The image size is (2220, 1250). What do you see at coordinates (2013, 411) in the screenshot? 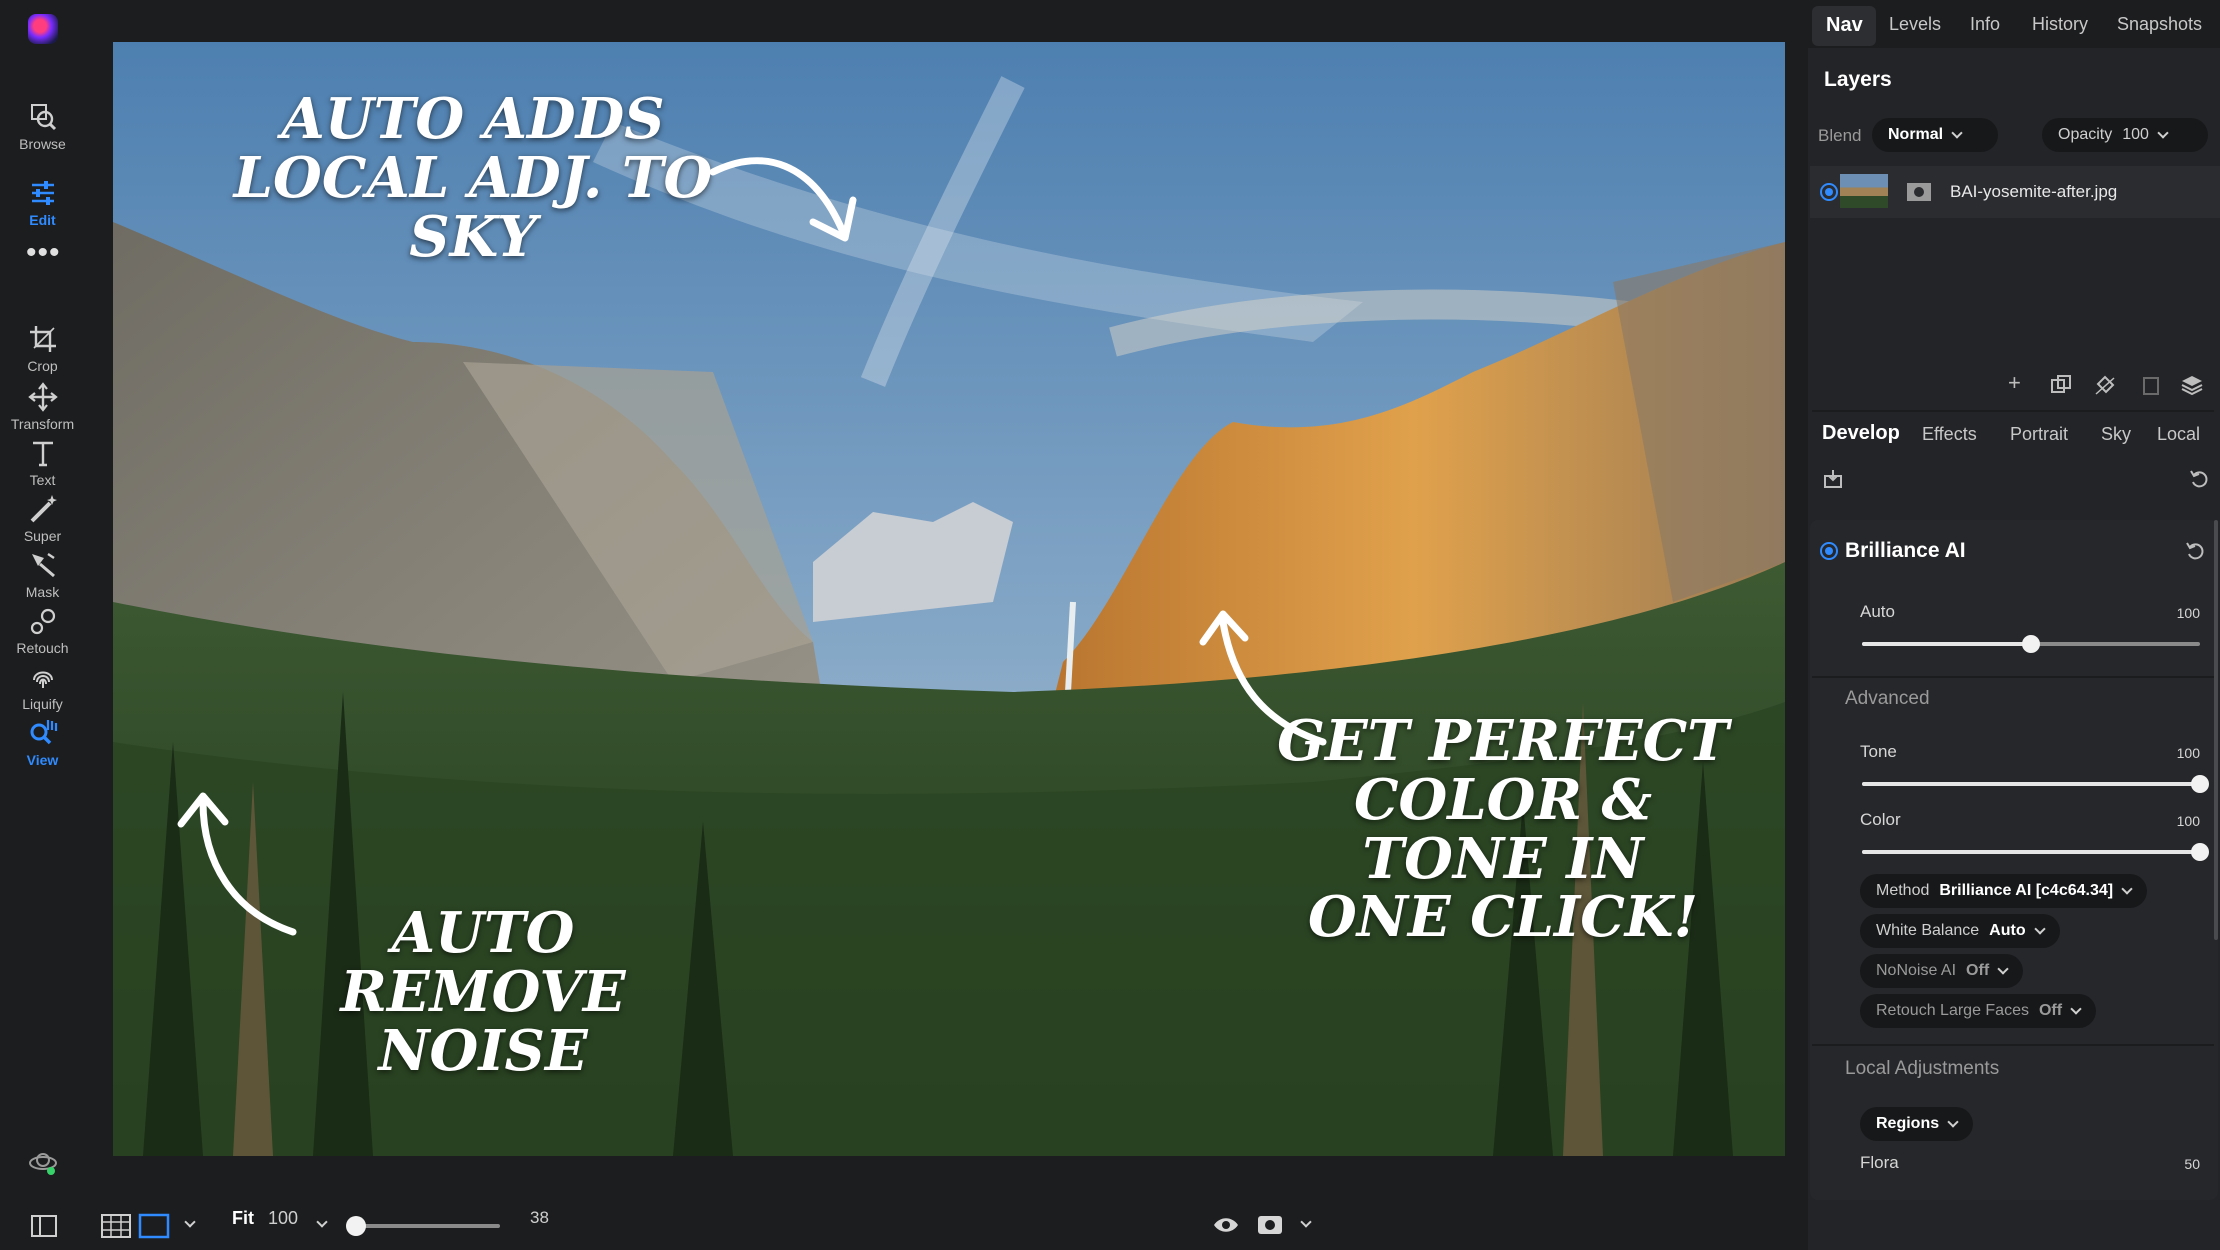
I see `layers-divider` at bounding box center [2013, 411].